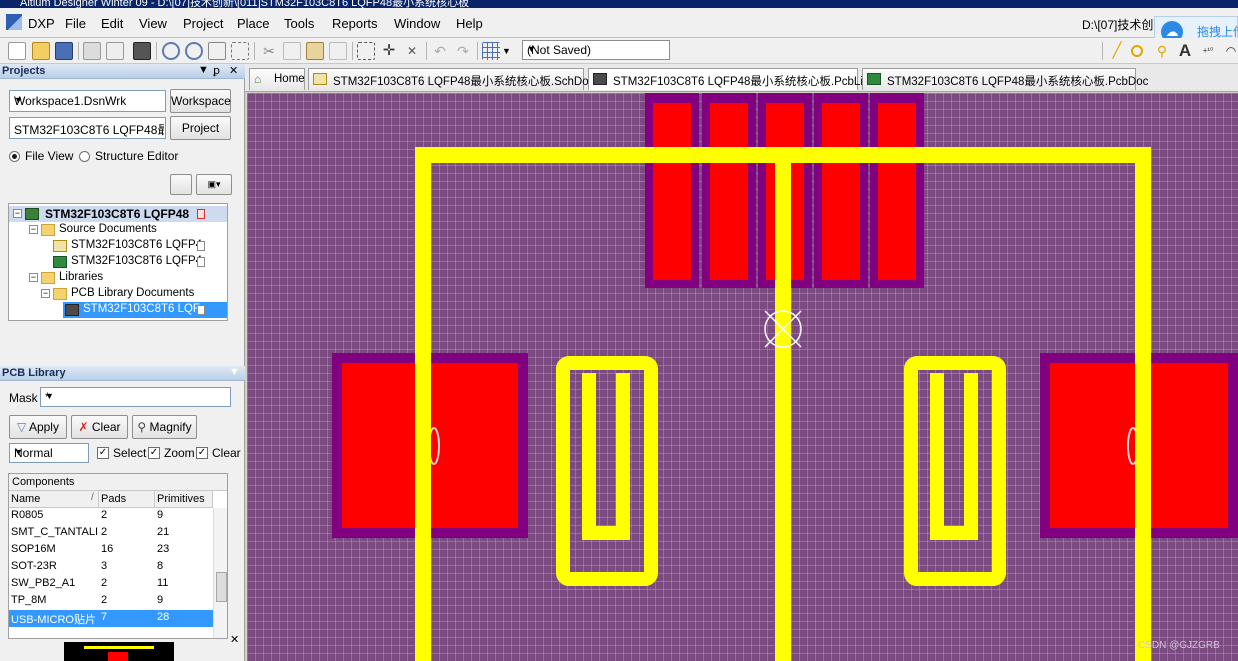  What do you see at coordinates (194, 51) in the screenshot?
I see `zoom-out-icon` at bounding box center [194, 51].